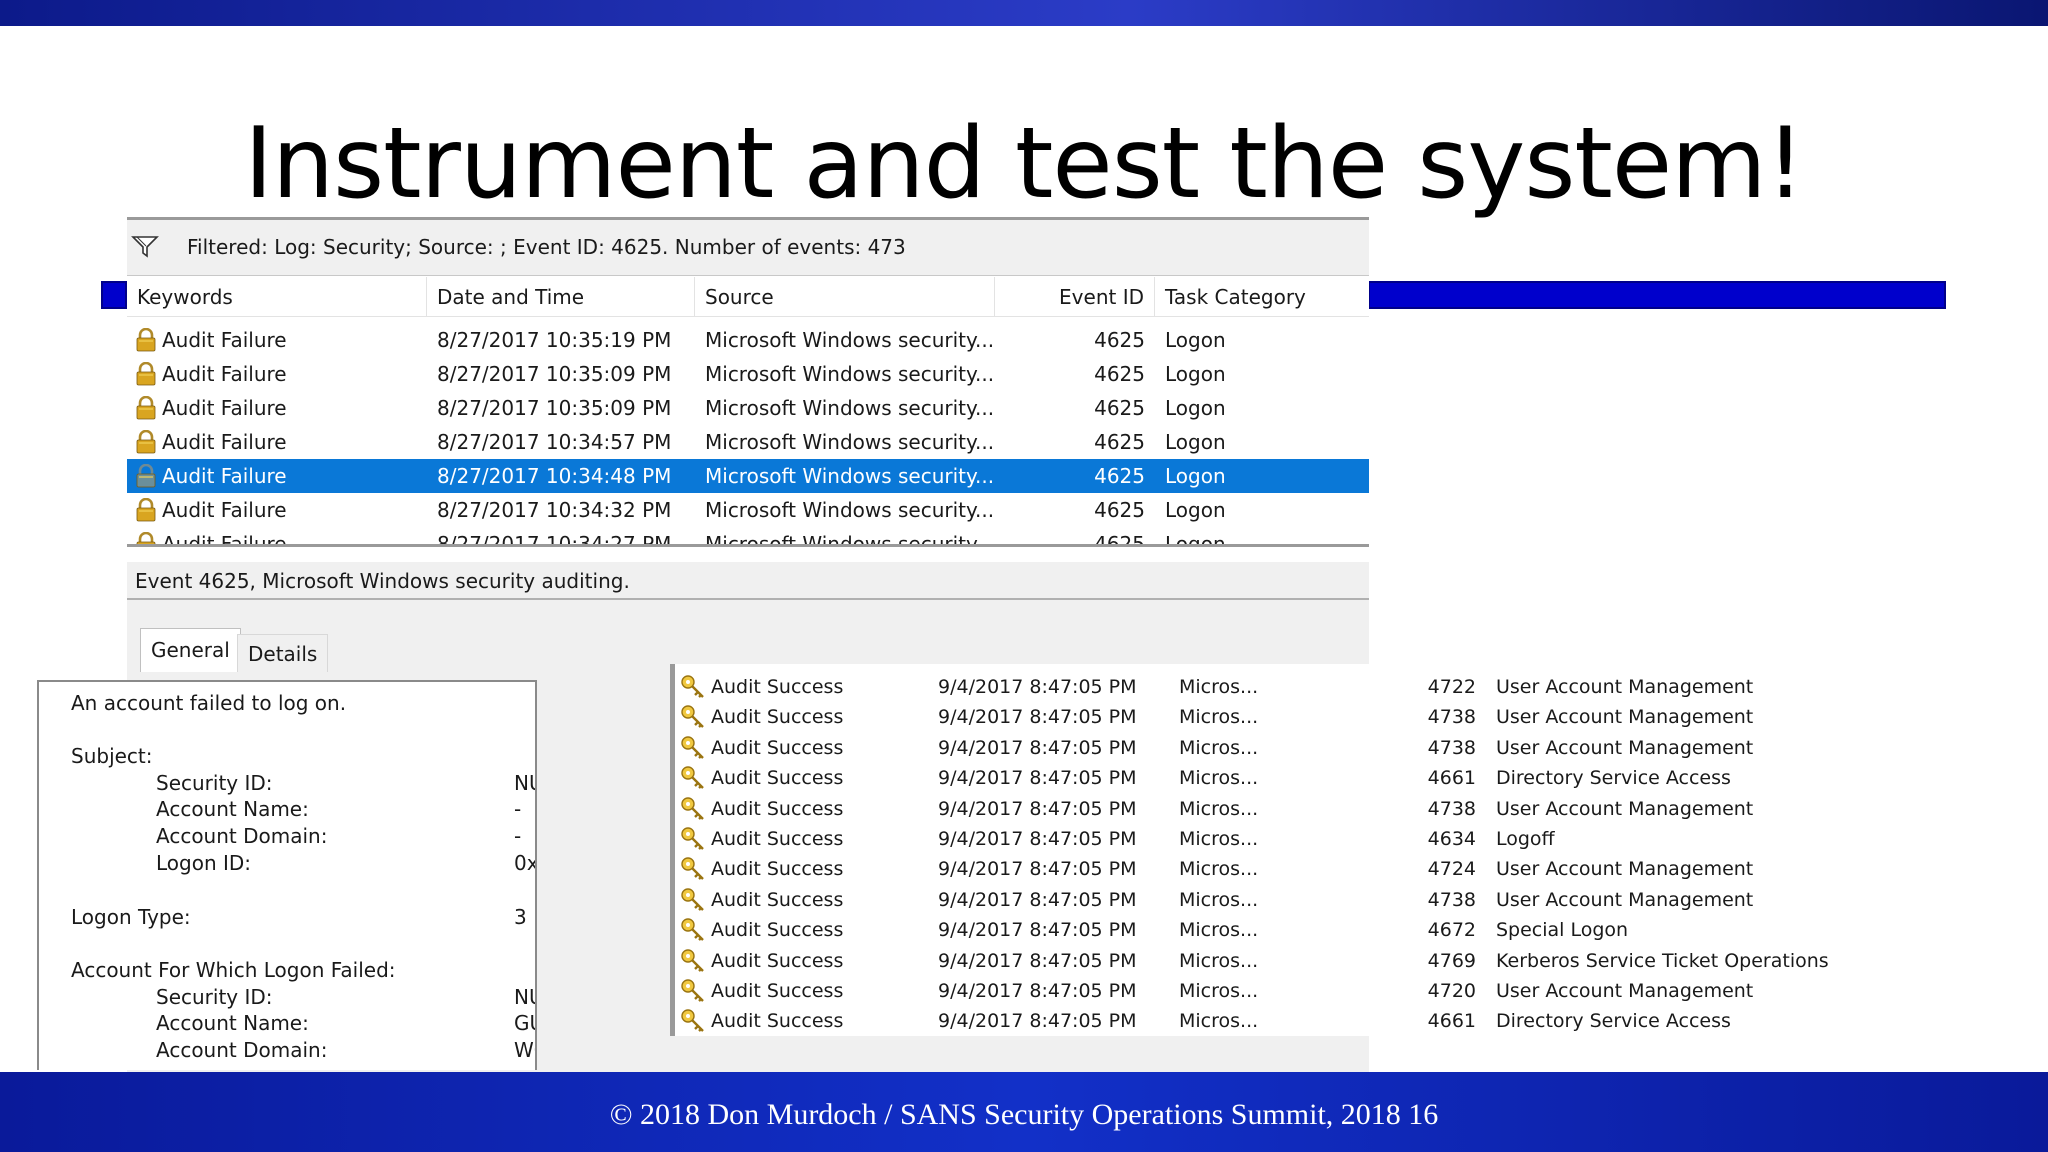  I want to click on row-datetime: 8/27/2017 10:34:48 PM, so click(554, 476).